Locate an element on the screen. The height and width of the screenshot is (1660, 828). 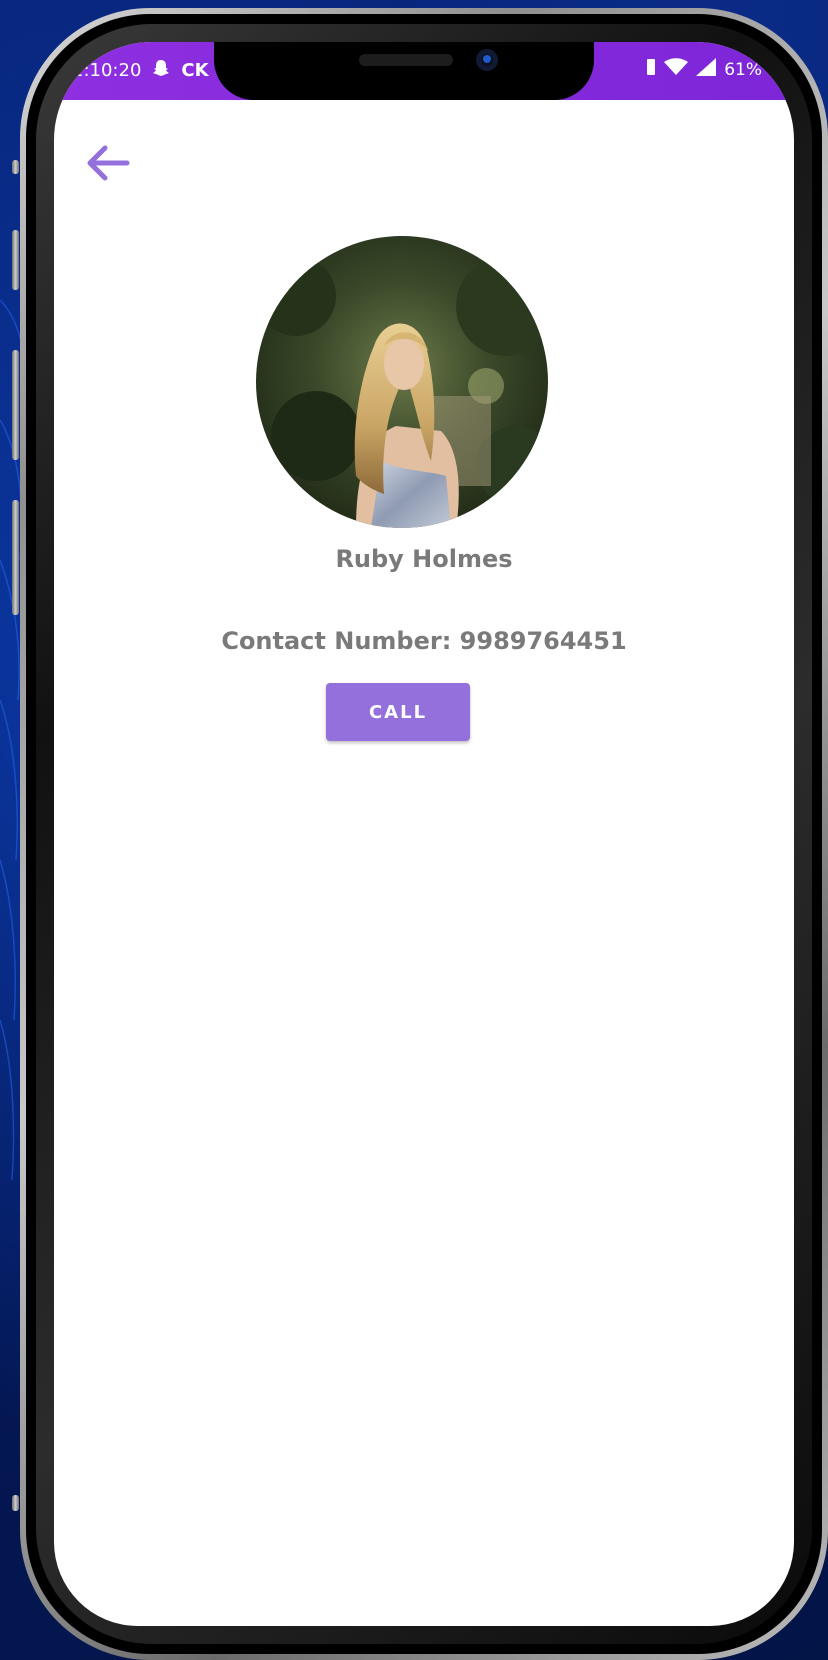
back-button is located at coordinates (108, 163).